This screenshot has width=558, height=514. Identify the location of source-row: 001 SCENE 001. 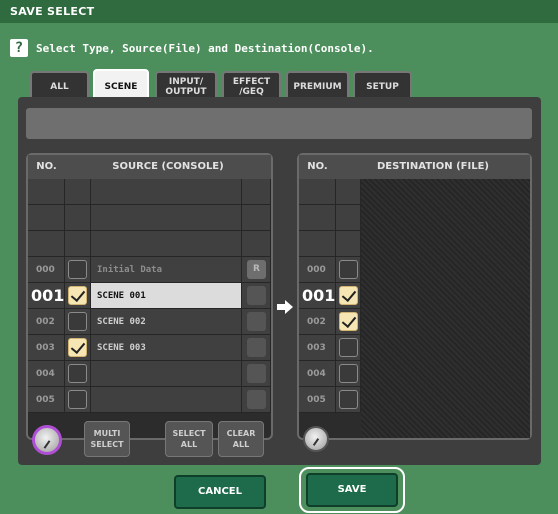
(149, 296).